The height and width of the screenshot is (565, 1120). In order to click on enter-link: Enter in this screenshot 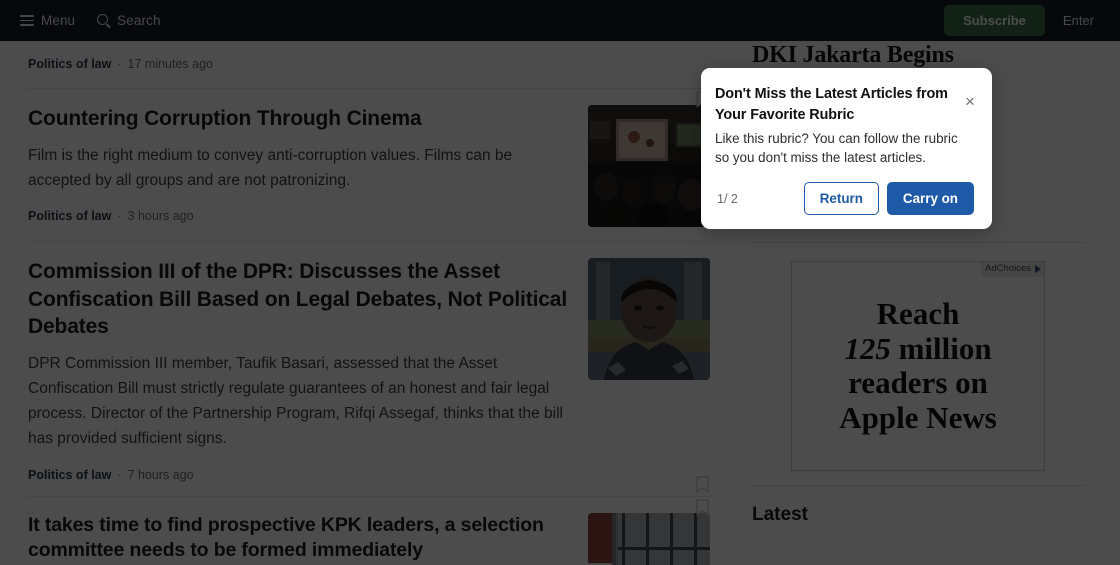, I will do `click(1081, 20)`.